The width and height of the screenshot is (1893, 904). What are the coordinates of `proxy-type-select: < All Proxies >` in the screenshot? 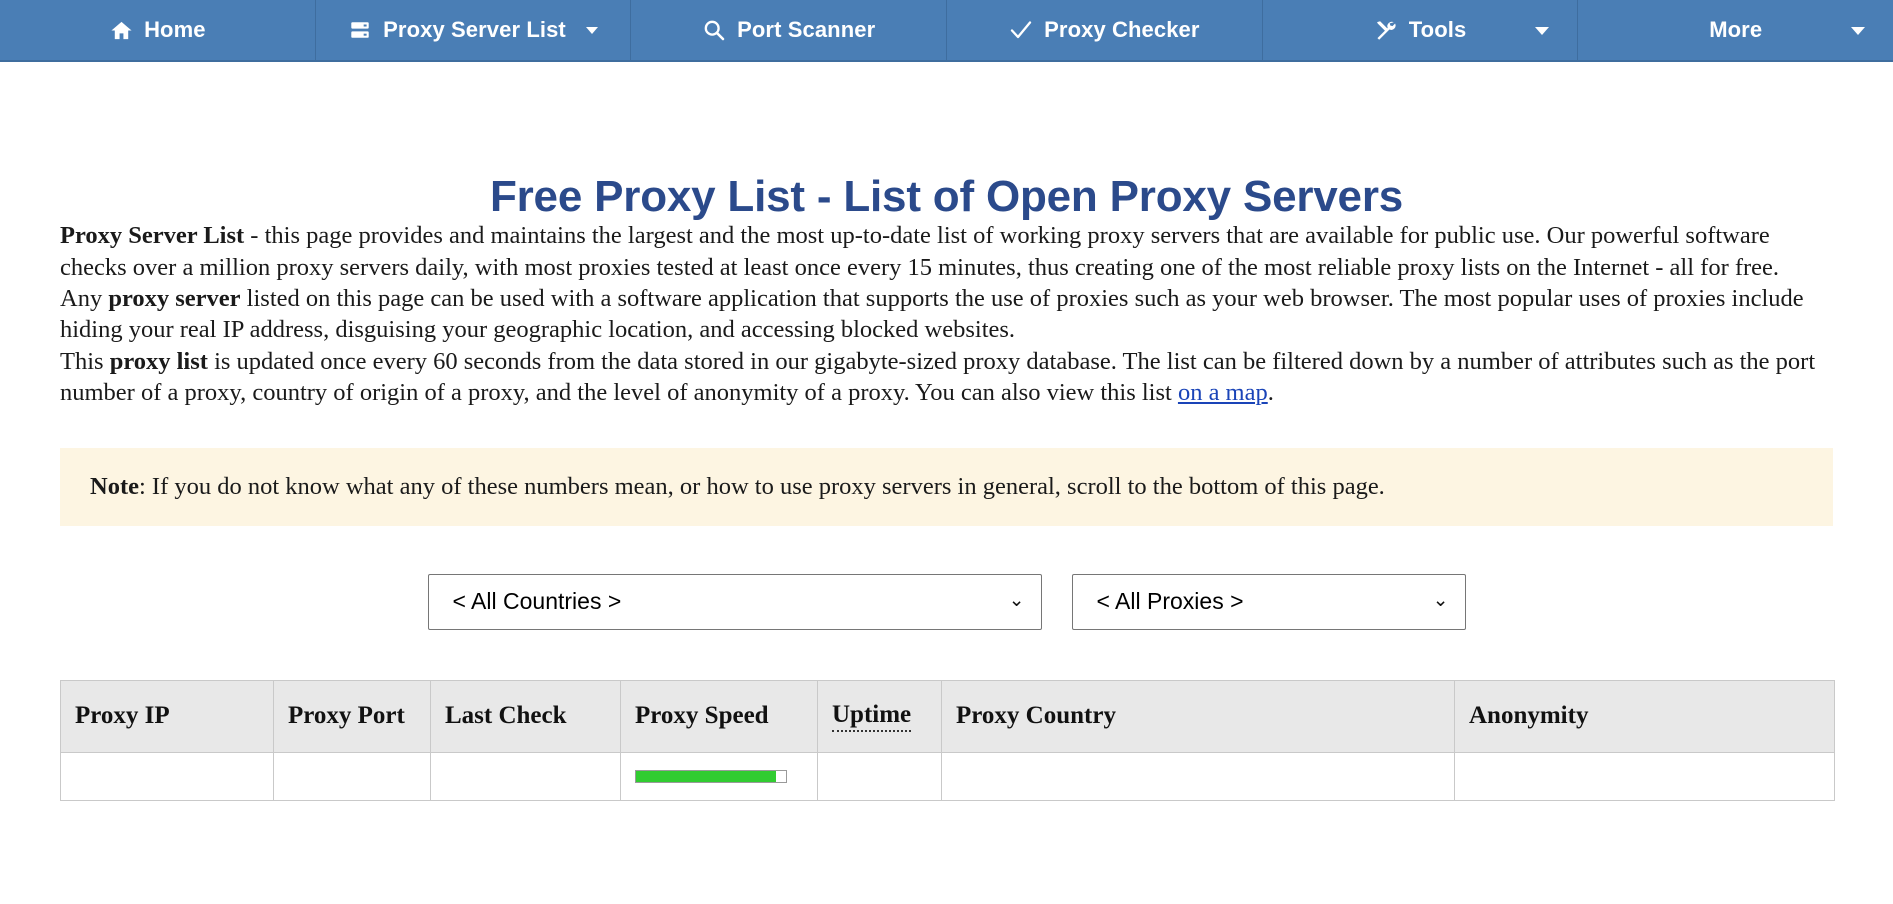 It's located at (1268, 601).